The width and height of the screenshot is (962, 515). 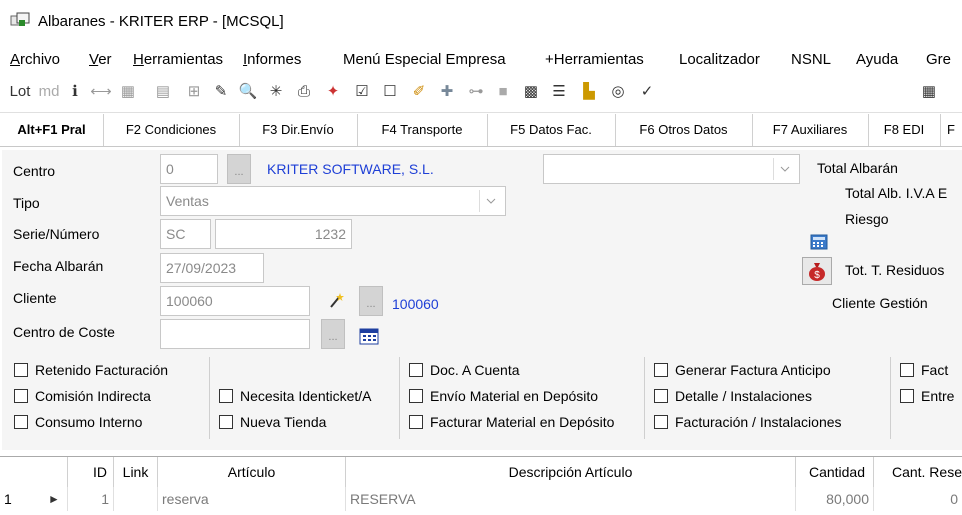 What do you see at coordinates (35, 59) in the screenshot?
I see `menu-archivo: Archivo` at bounding box center [35, 59].